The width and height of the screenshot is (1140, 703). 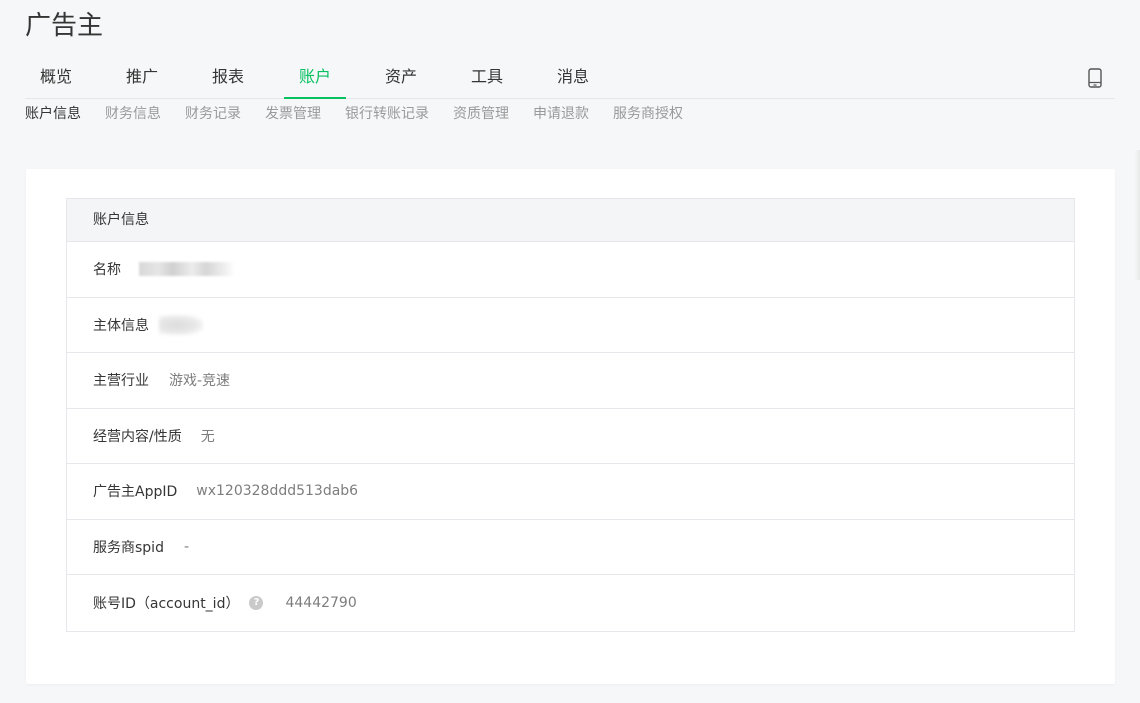 I want to click on industry-value: 游戏-竞速, so click(x=200, y=381).